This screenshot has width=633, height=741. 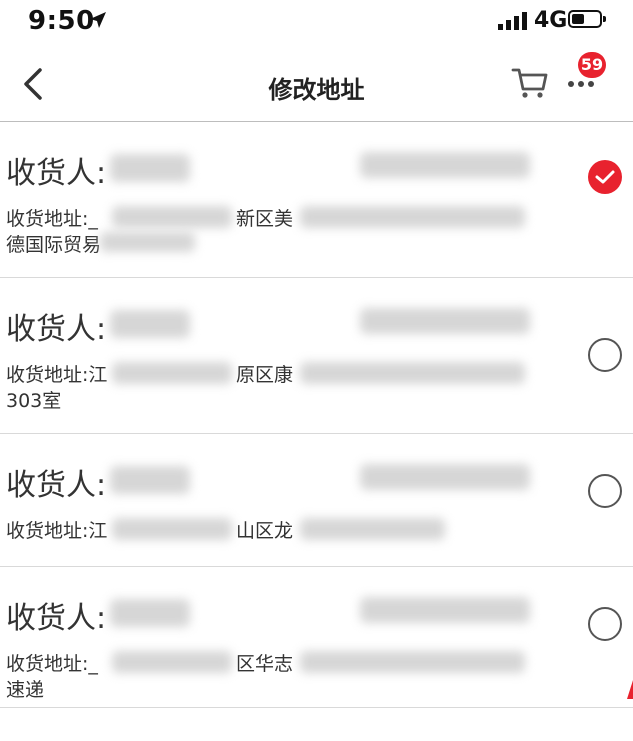 I want to click on address-fragment: 山区龙, so click(x=265, y=531).